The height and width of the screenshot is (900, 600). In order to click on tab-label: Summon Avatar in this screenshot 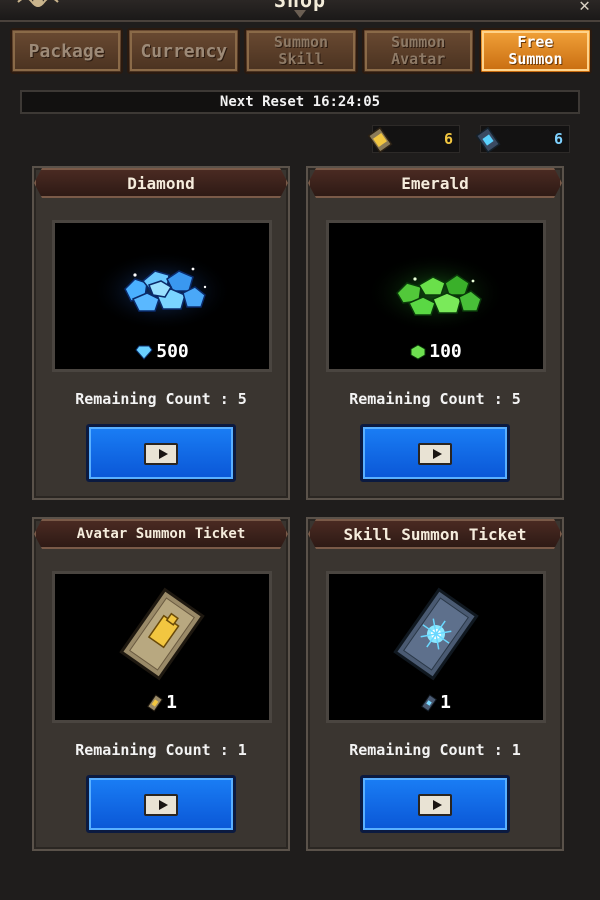, I will do `click(418, 50)`.